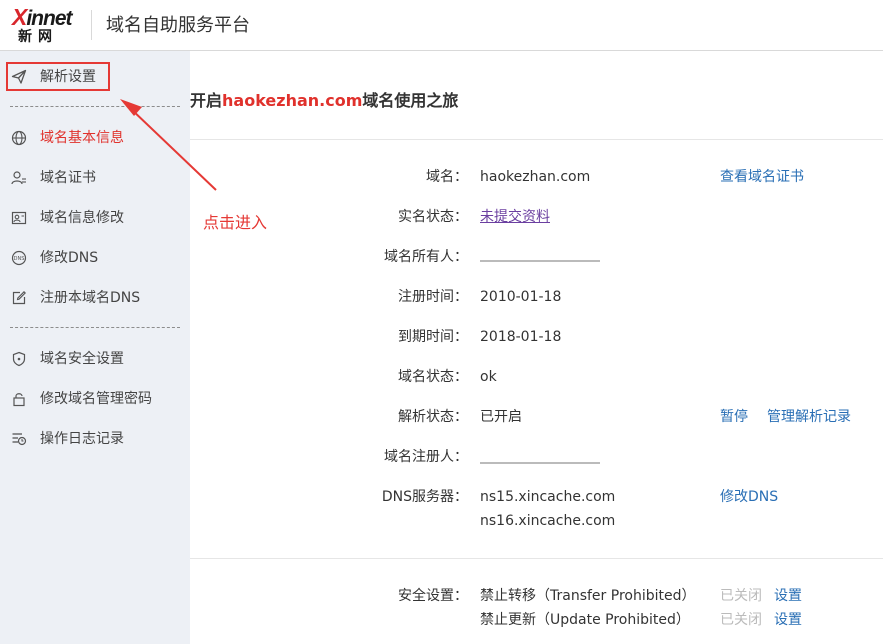 This screenshot has height=644, width=883. I want to click on sidebar-item-change-password: 修改域名管理密码, so click(95, 399).